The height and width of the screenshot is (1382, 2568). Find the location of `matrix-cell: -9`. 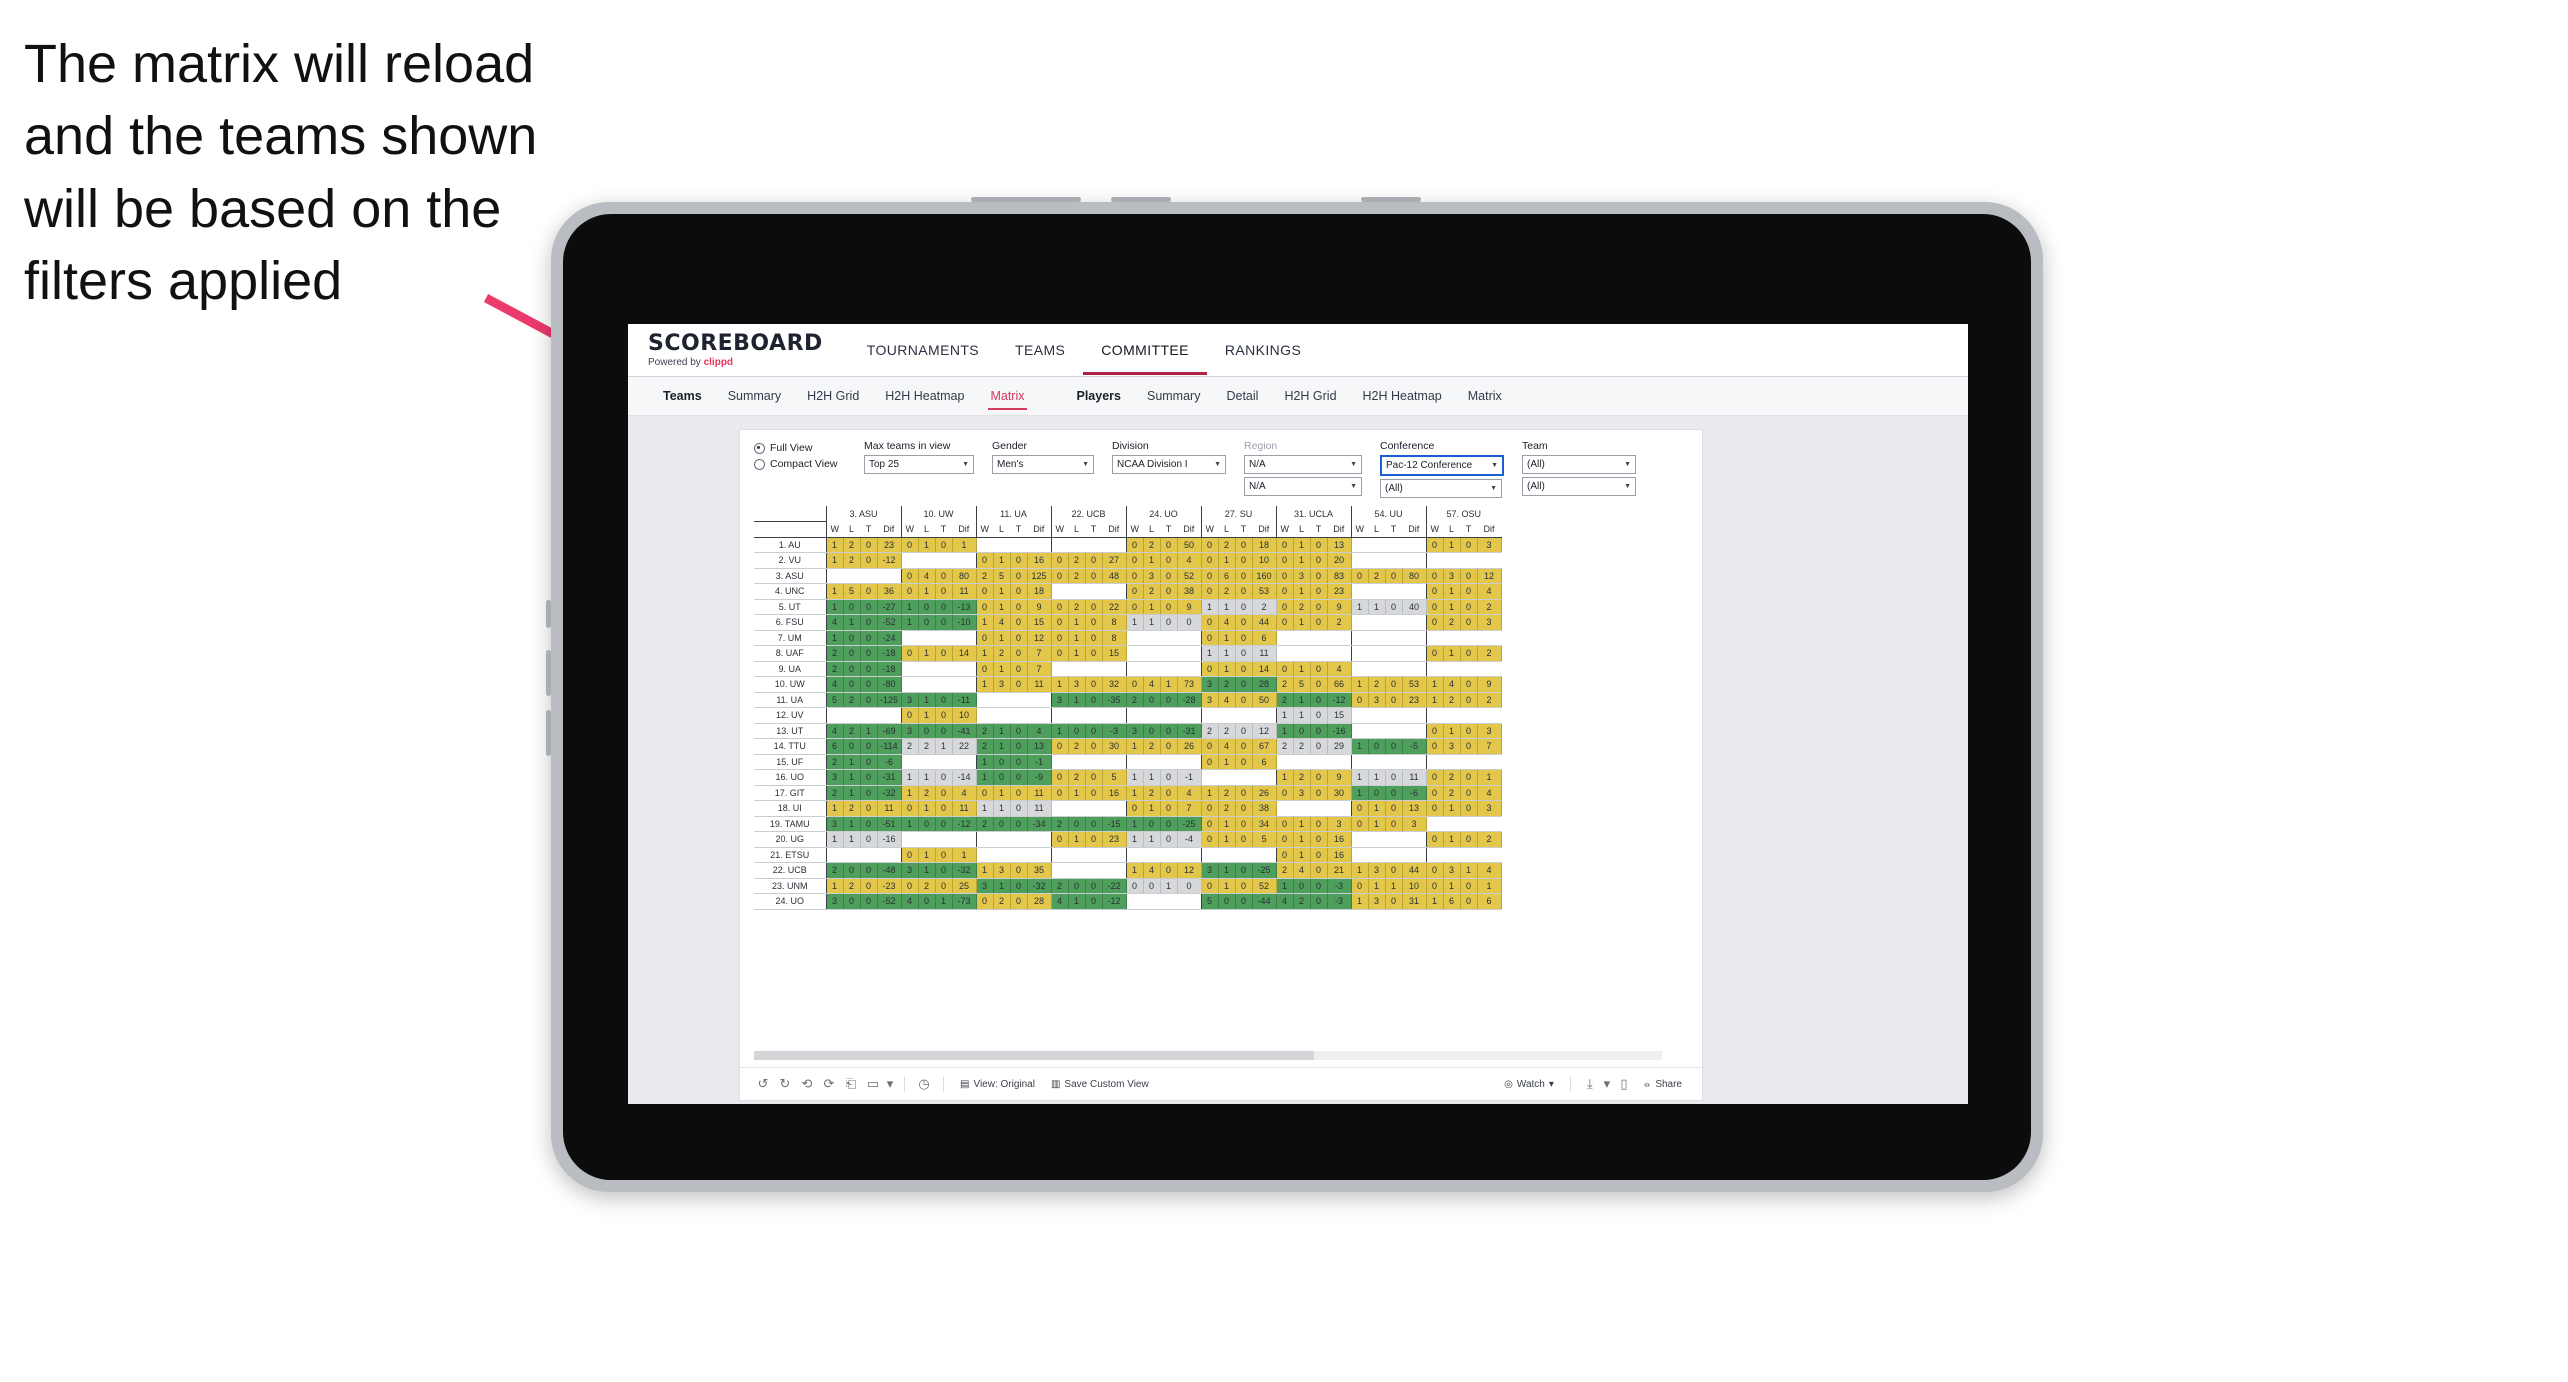

matrix-cell: -9 is located at coordinates (1039, 777).